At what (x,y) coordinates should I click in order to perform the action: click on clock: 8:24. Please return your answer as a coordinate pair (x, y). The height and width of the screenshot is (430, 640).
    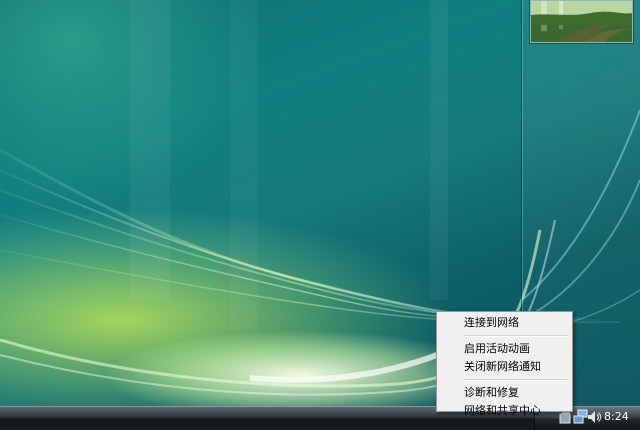
    Looking at the image, I should click on (616, 417).